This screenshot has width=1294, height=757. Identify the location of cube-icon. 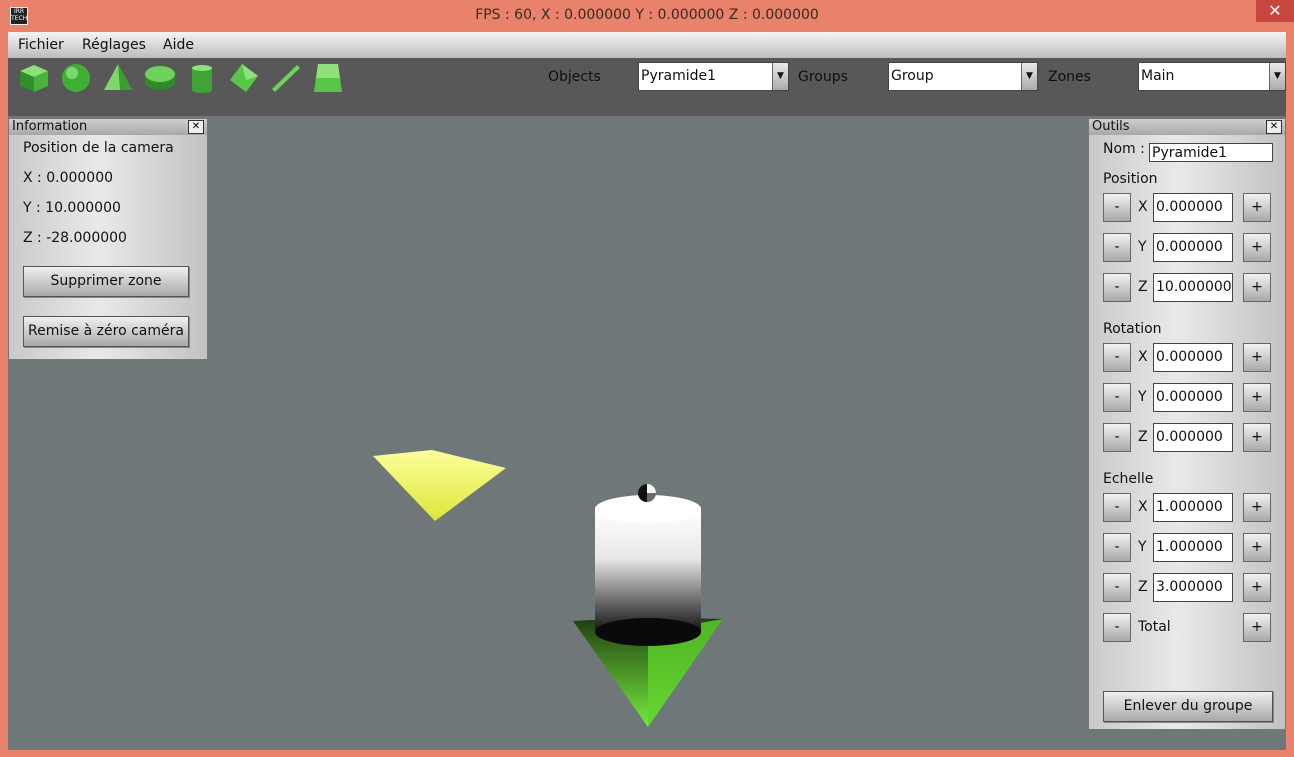
(34, 78).